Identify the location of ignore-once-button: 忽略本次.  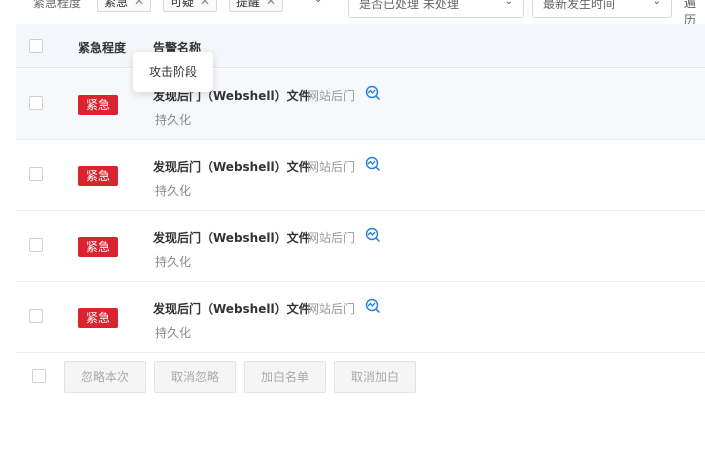
(105, 377).